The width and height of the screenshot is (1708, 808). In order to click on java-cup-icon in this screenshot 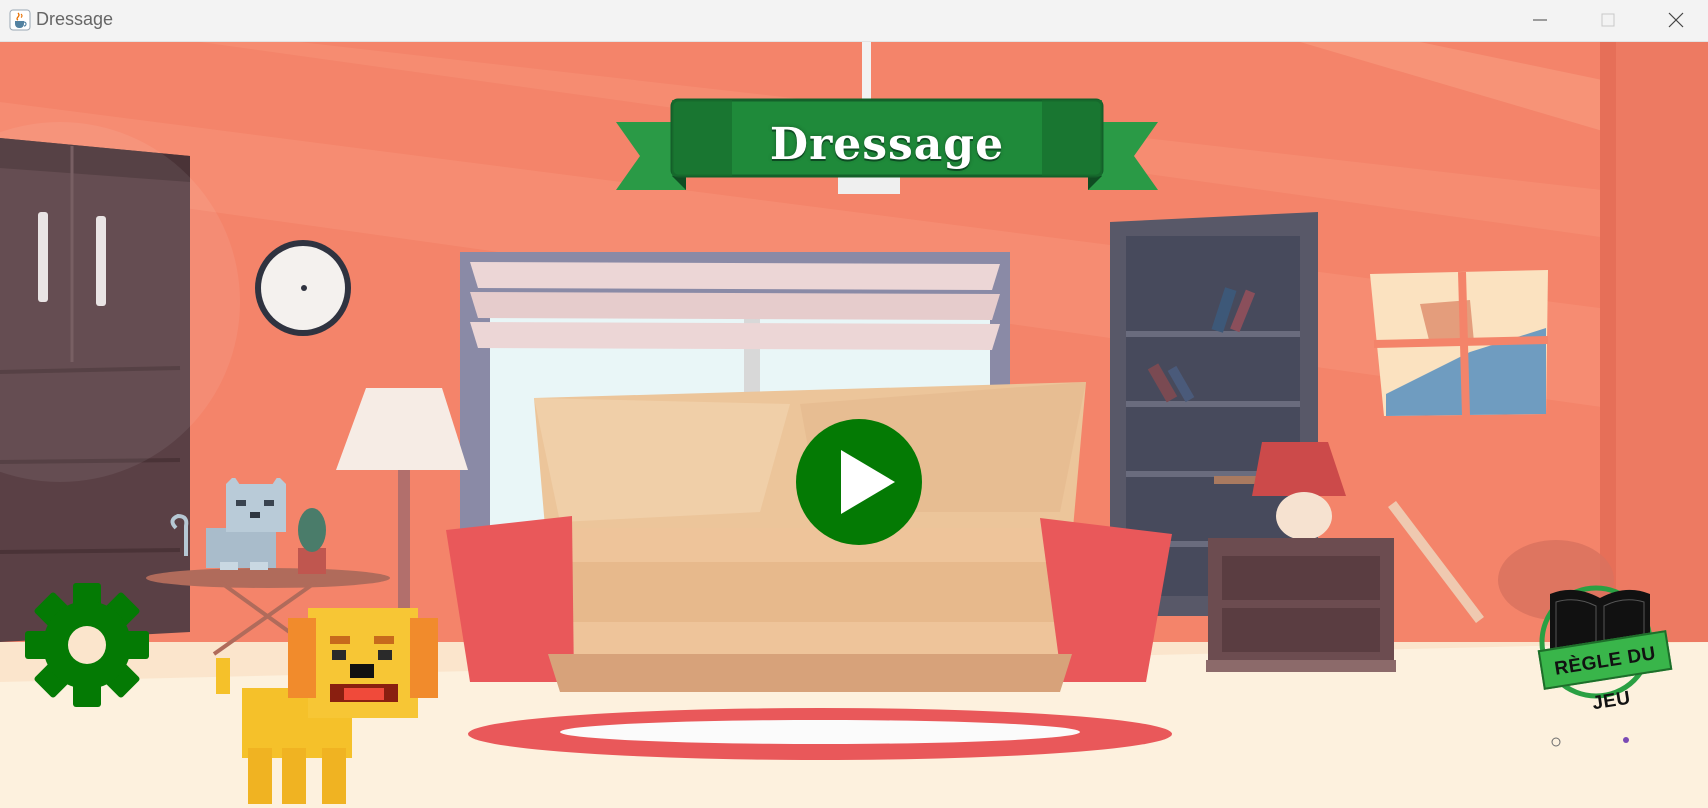, I will do `click(20, 20)`.